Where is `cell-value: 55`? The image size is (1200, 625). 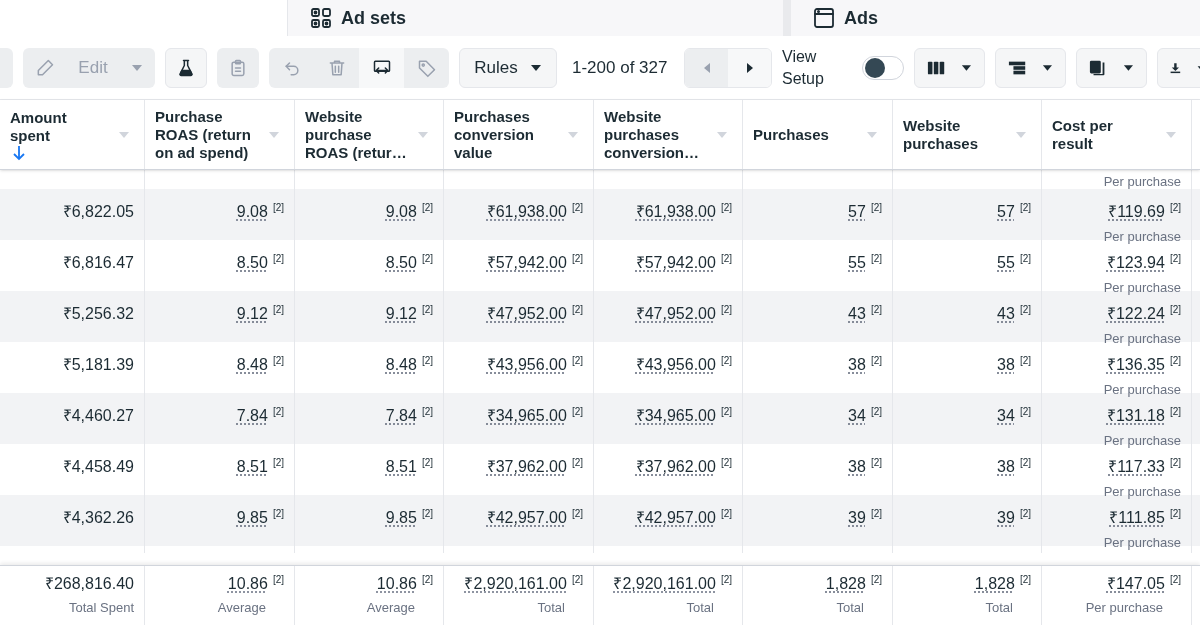 cell-value: 55 is located at coordinates (857, 263).